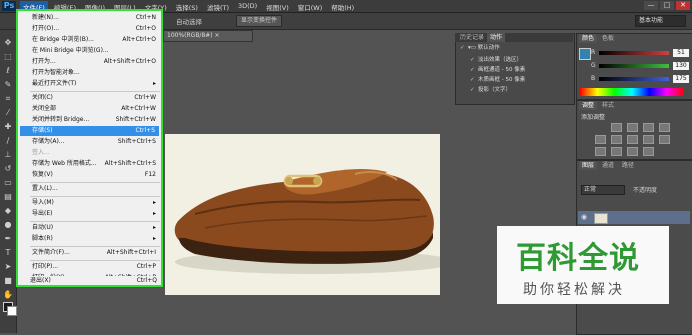 The height and width of the screenshot is (335, 692). I want to click on tab-layers: 图层, so click(588, 165).